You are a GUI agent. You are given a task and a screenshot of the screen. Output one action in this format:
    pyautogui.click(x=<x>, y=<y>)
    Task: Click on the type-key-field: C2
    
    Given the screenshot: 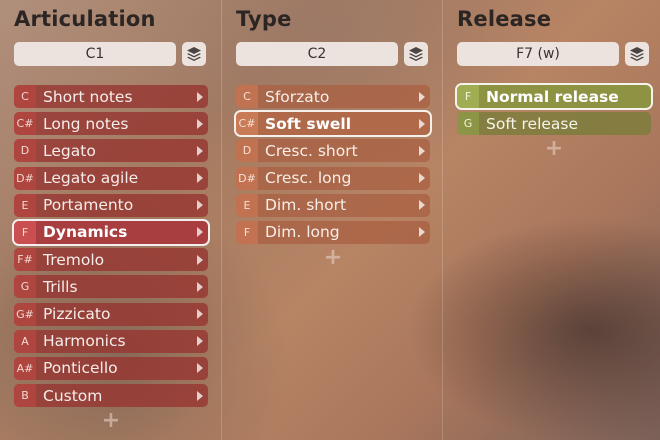 What is the action you would take?
    pyautogui.click(x=317, y=54)
    